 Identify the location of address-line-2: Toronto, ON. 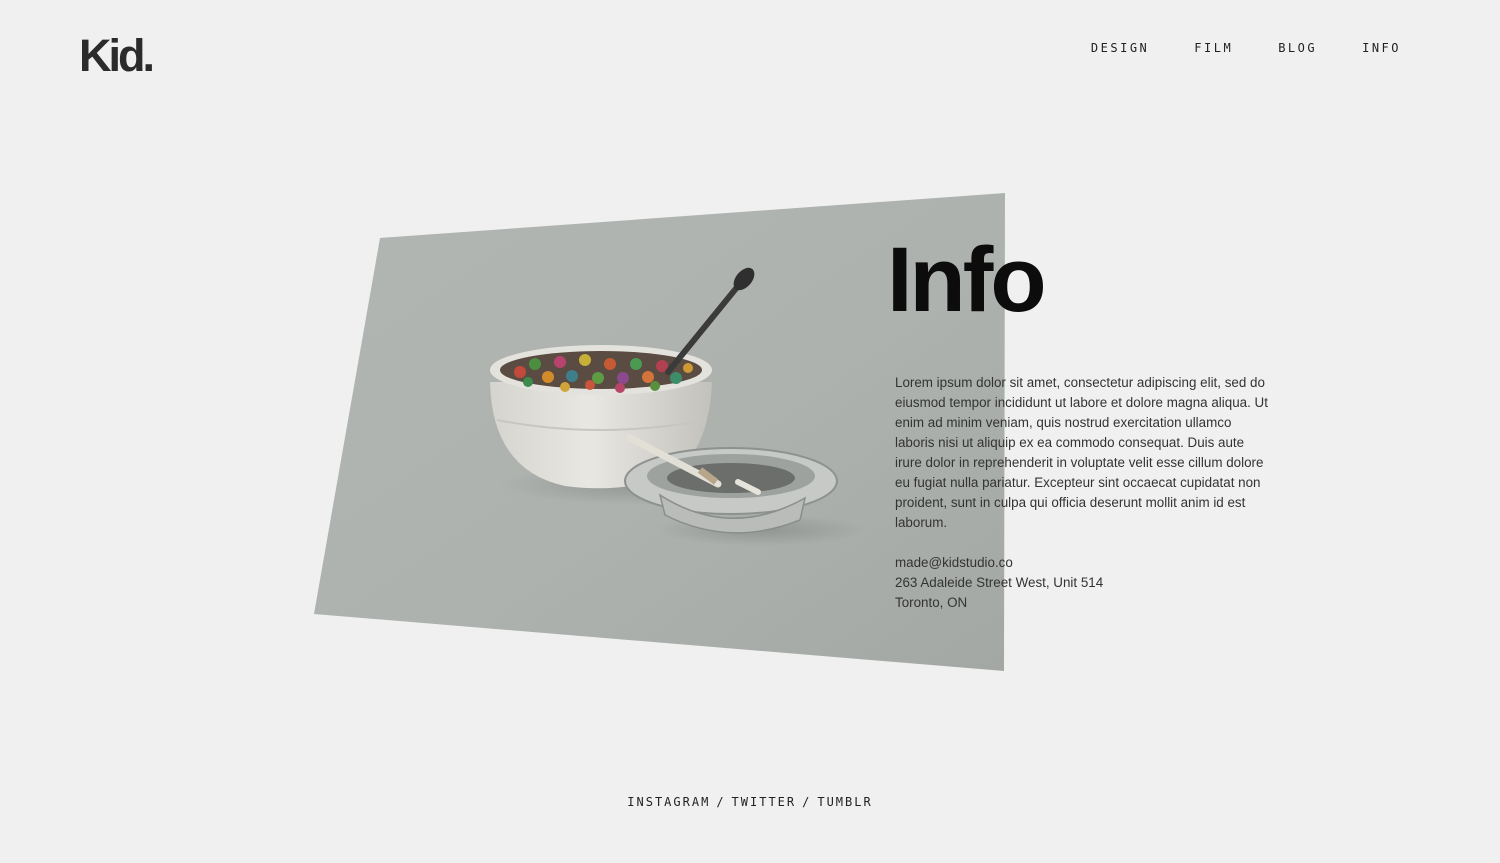
(931, 602).